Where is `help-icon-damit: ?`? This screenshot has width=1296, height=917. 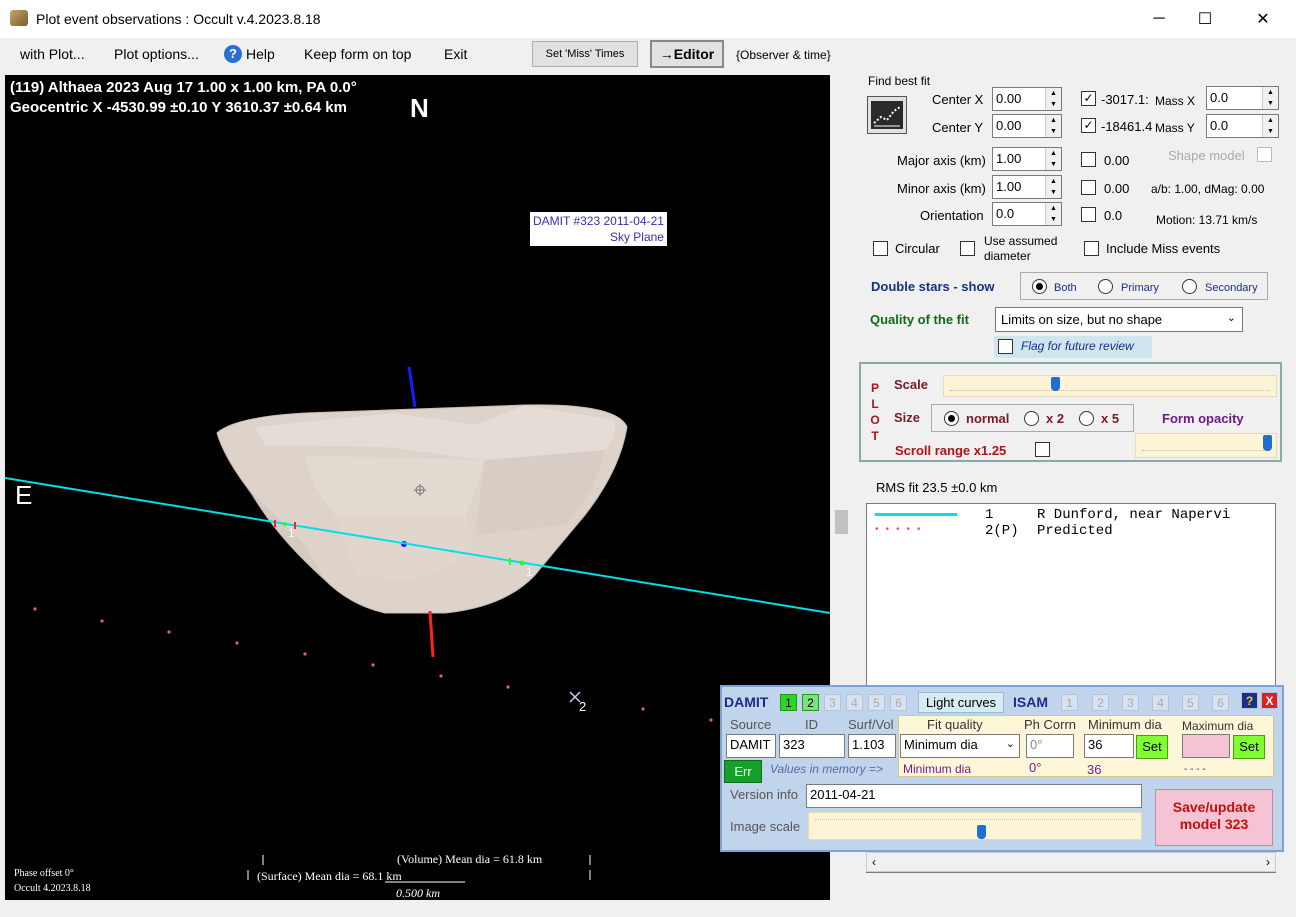 help-icon-damit: ? is located at coordinates (1249, 700).